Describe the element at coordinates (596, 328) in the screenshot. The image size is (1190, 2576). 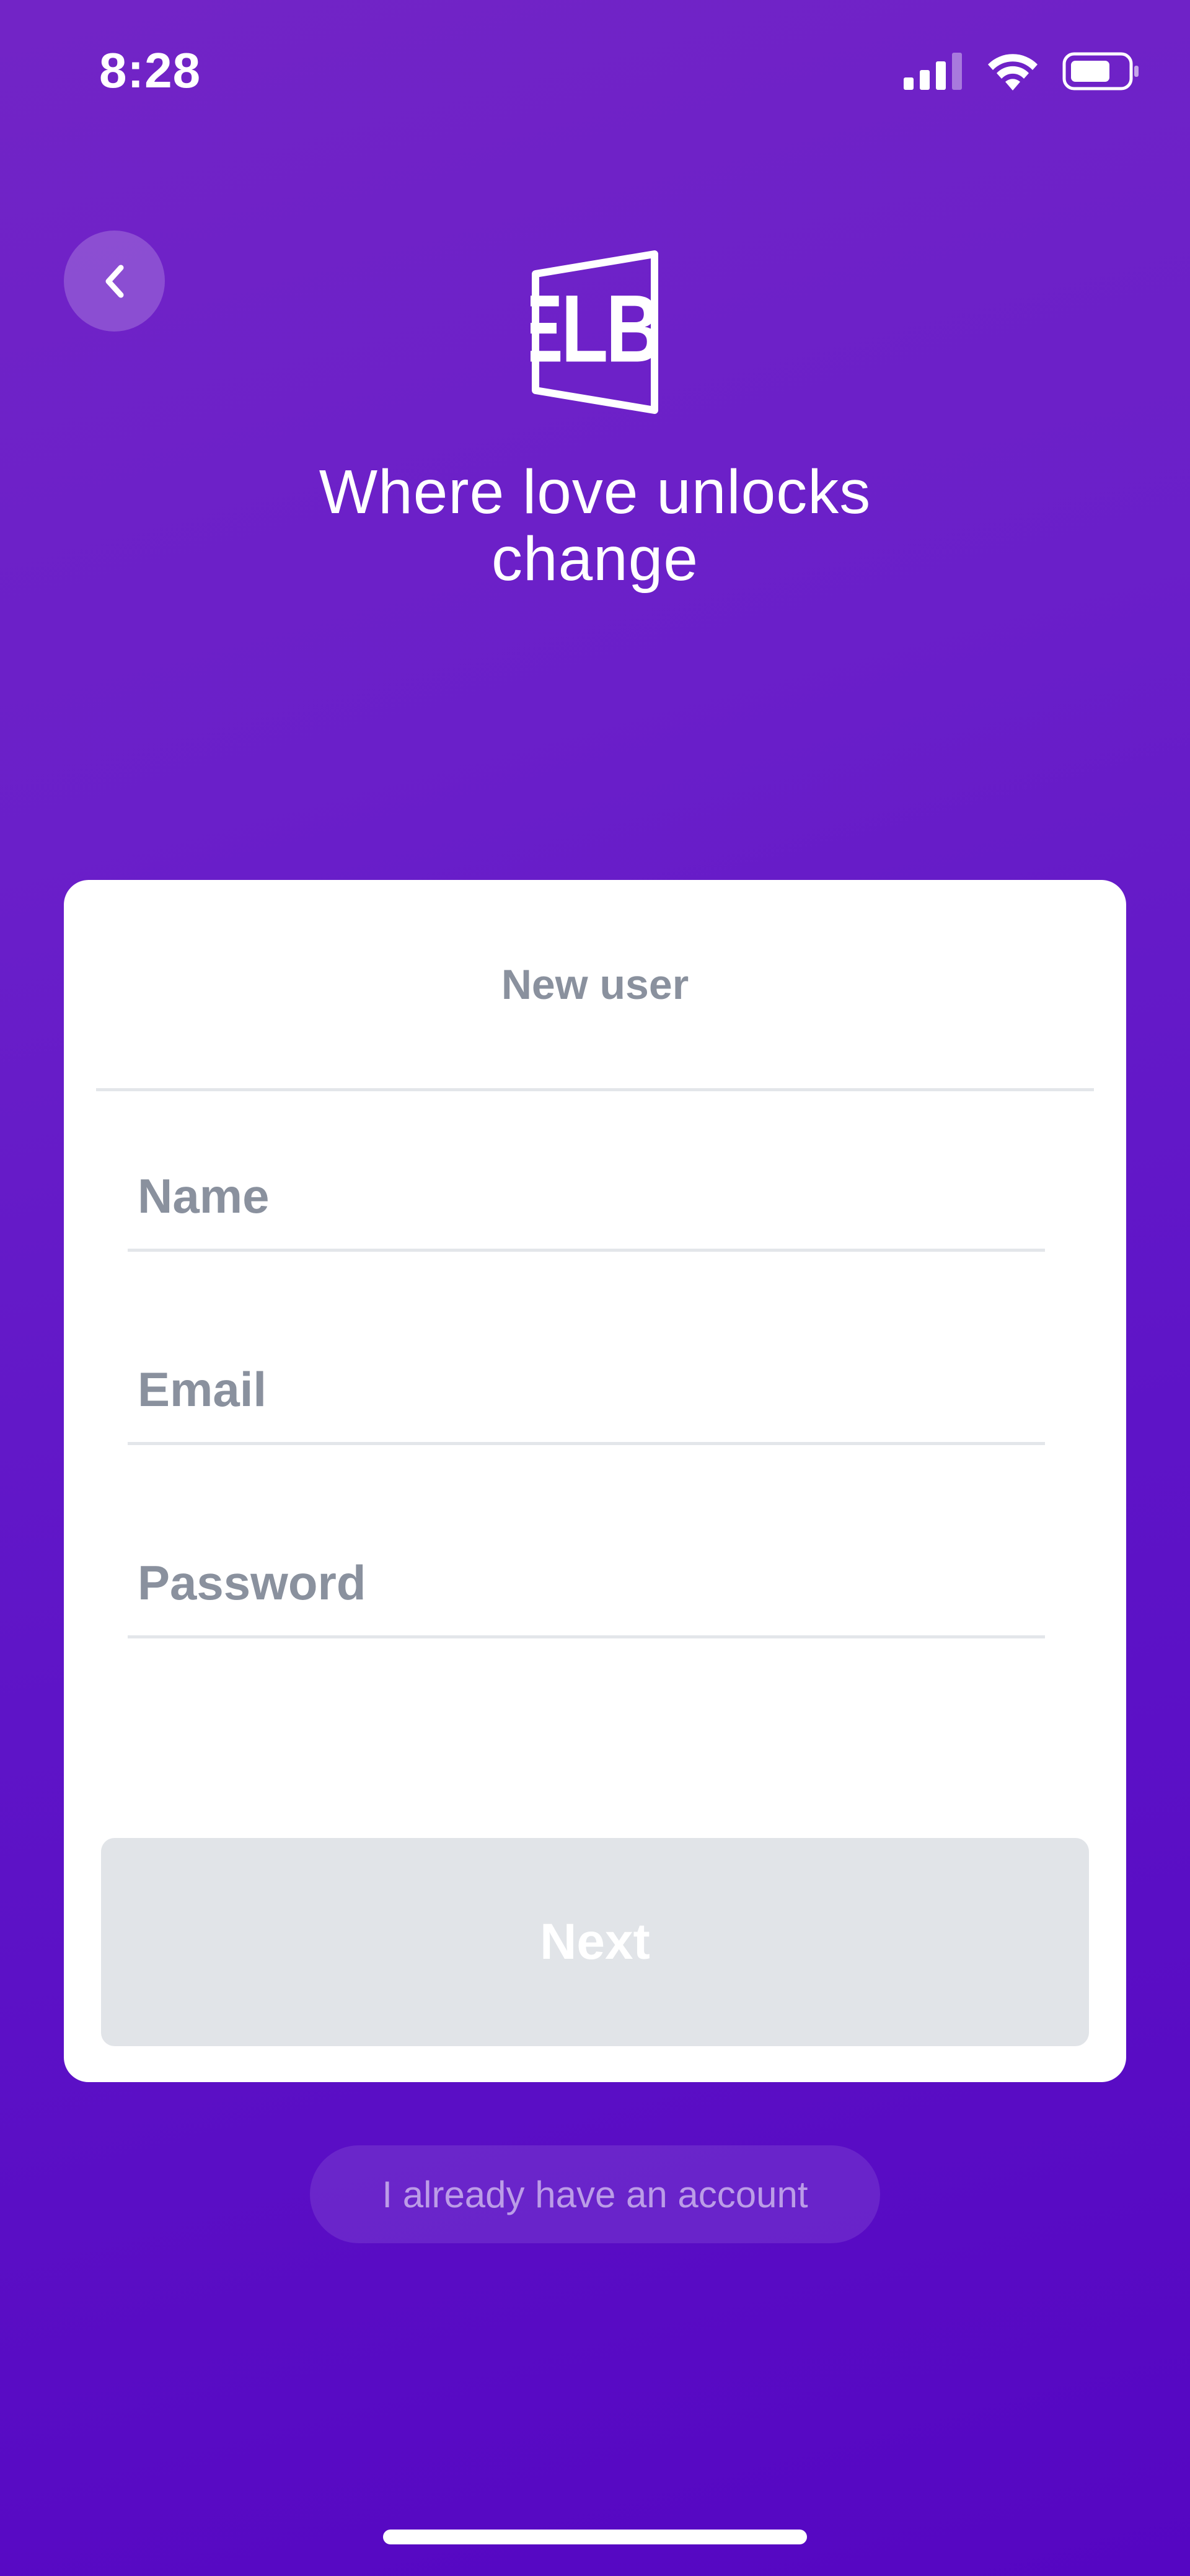
I see `logo-text: ELBI` at that location.